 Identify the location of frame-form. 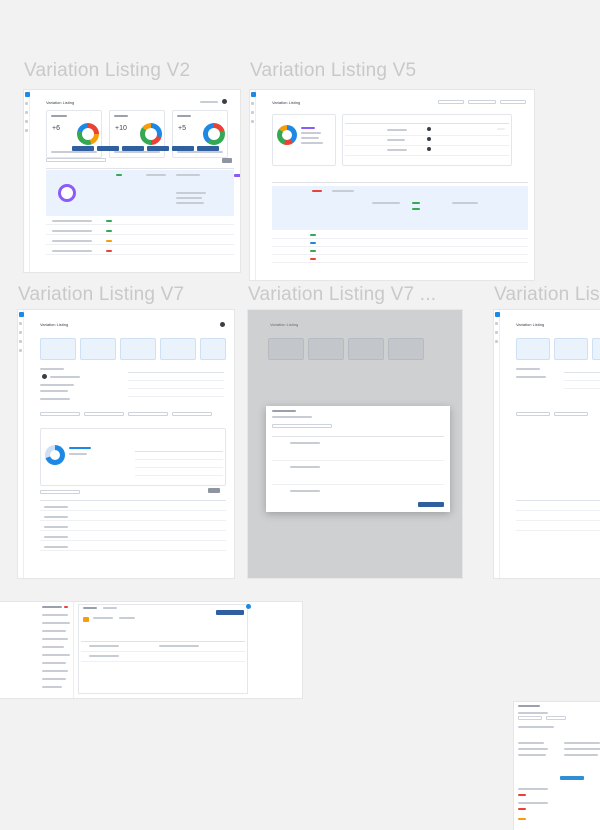
(557, 766).